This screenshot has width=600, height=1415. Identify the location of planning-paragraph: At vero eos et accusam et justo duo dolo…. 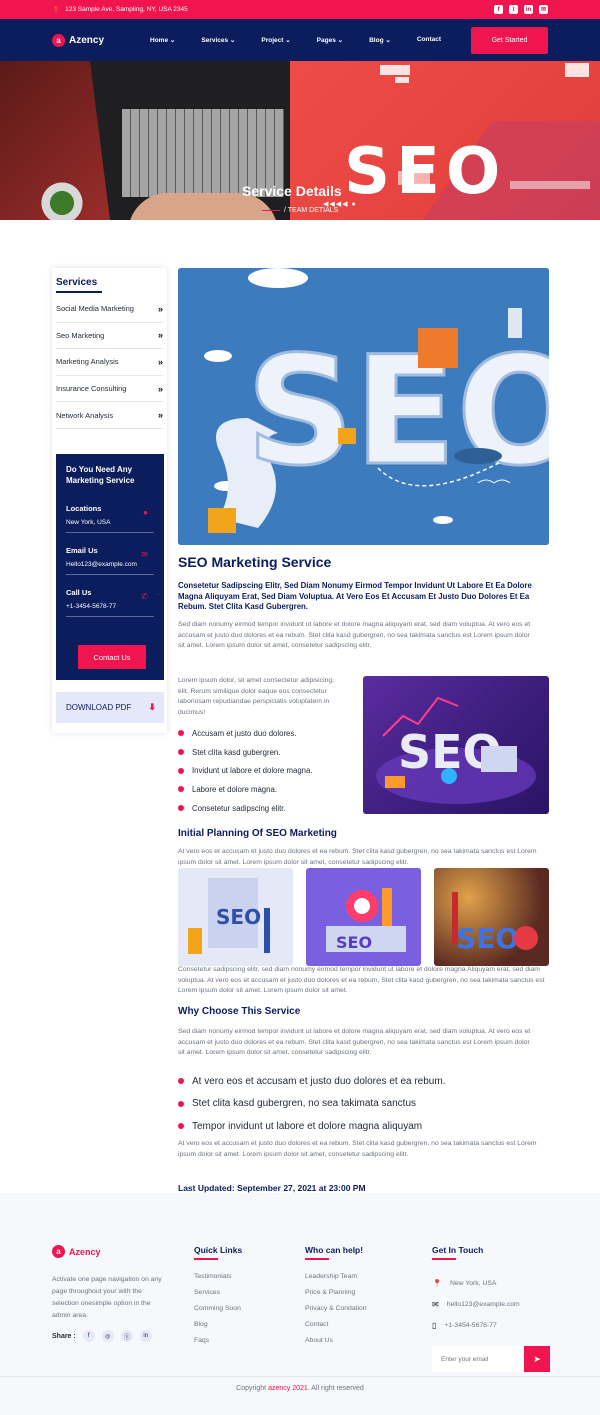
(357, 857).